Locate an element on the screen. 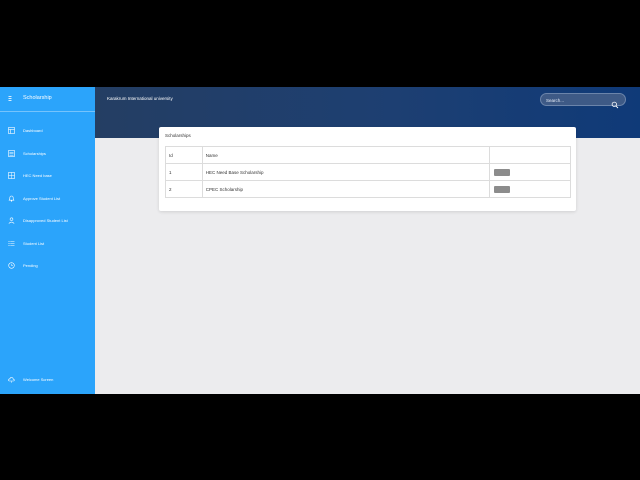  sidebar-item-label: Scholarships is located at coordinates (34, 153).